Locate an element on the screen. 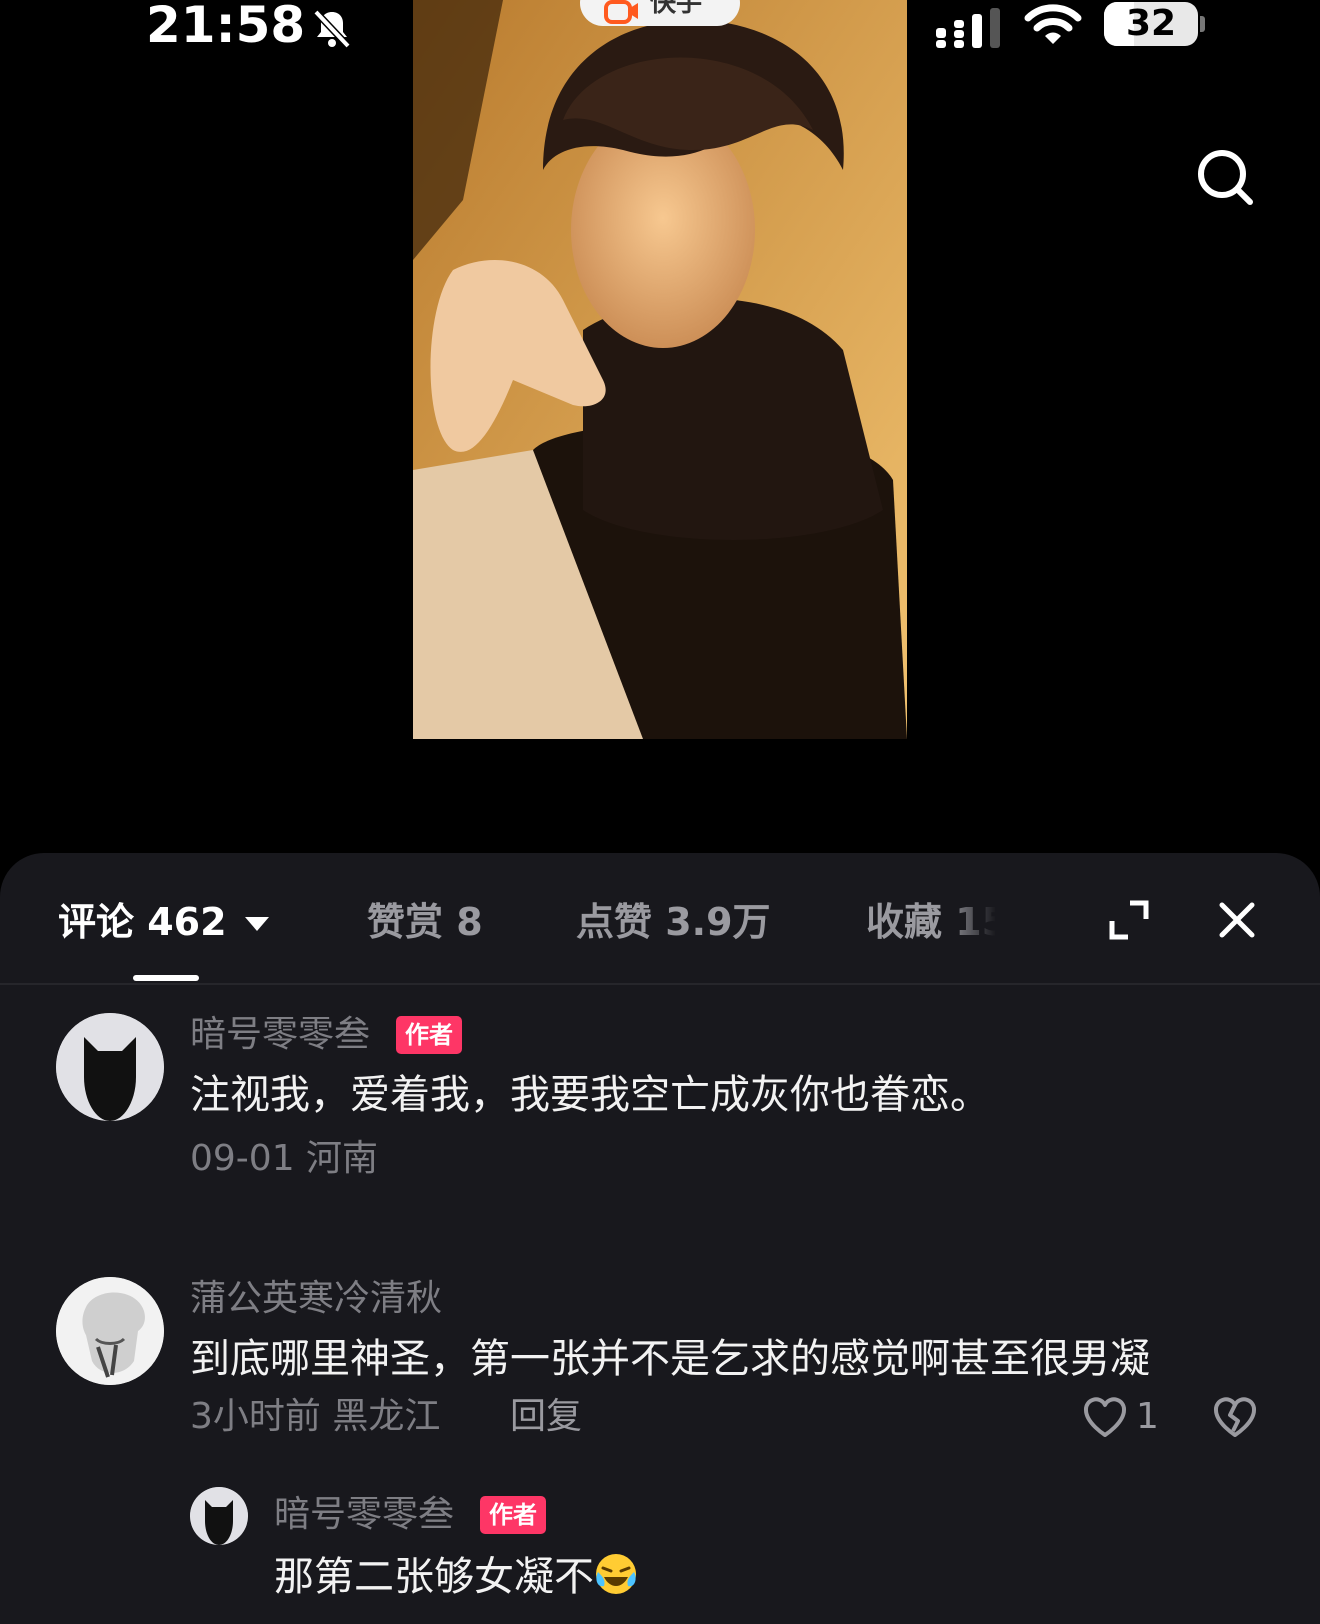 The width and height of the screenshot is (1320, 1624). silent-bell-icon is located at coordinates (332, 29).